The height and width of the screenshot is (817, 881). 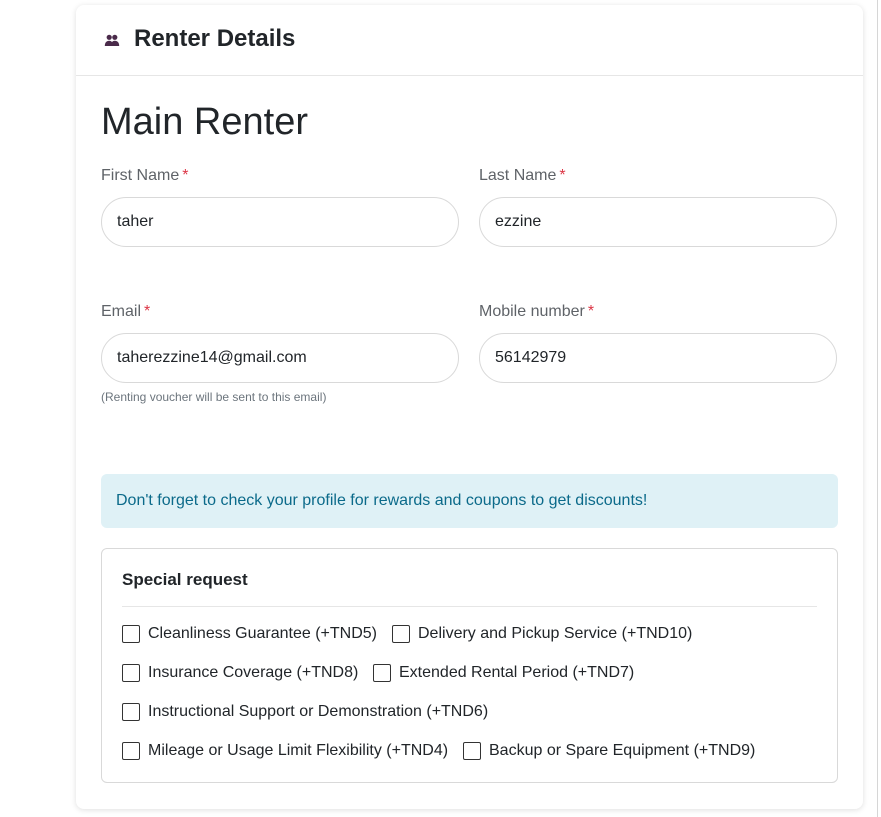 I want to click on option-insurance-coverage: Insurance Coverage (+TND8), so click(x=240, y=673).